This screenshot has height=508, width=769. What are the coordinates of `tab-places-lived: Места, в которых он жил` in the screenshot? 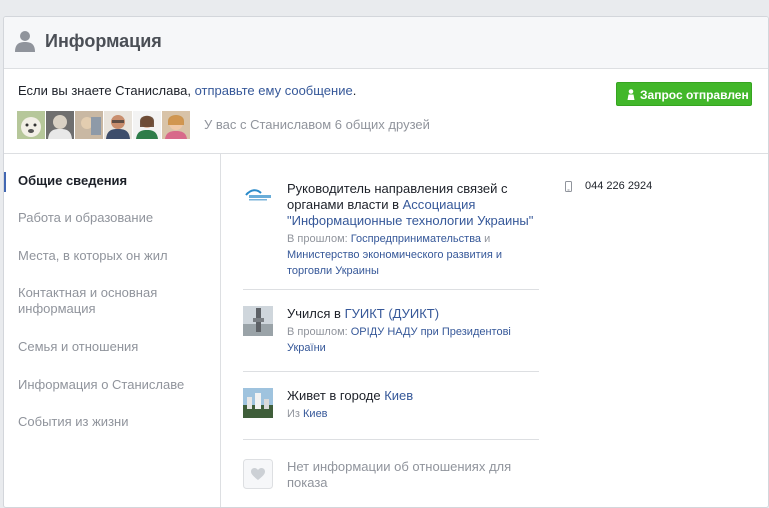 It's located at (113, 256).